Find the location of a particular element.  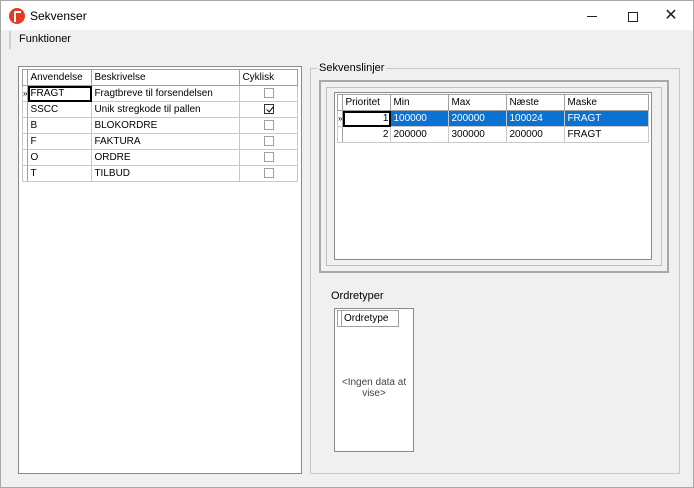

cell-min: 200000 is located at coordinates (420, 134).